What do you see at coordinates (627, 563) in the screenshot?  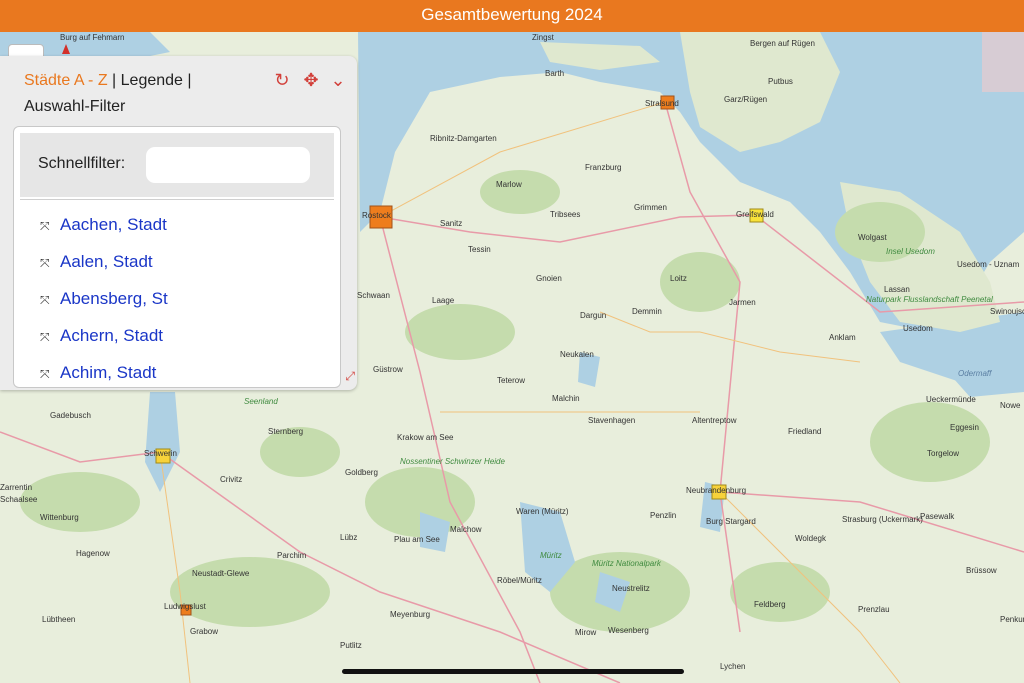 I see `map-area-label: Müritz Nationalpark` at bounding box center [627, 563].